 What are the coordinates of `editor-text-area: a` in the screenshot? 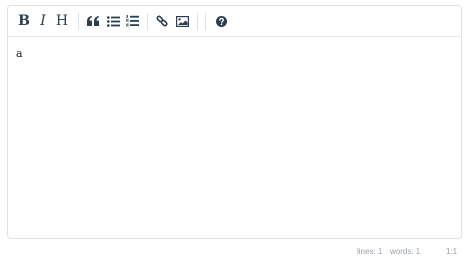 It's located at (234, 54).